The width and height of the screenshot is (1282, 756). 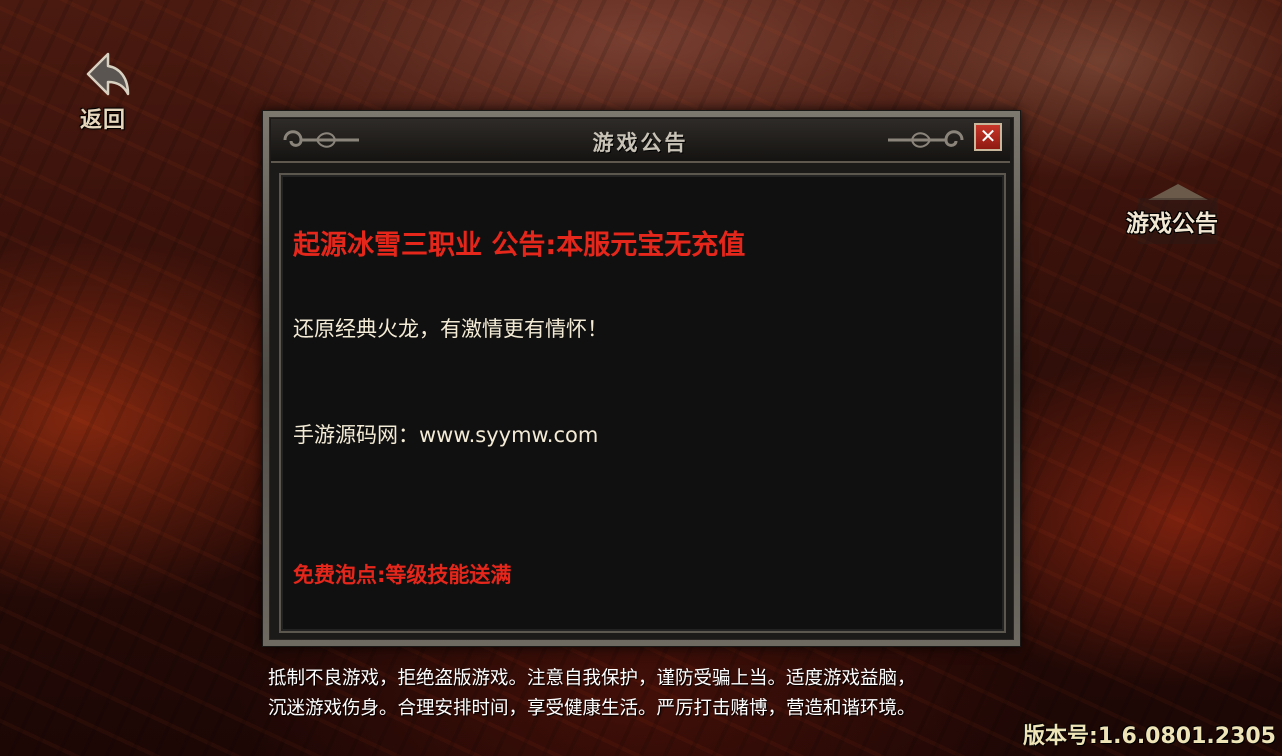 I want to click on close-button: ✕, so click(x=988, y=137).